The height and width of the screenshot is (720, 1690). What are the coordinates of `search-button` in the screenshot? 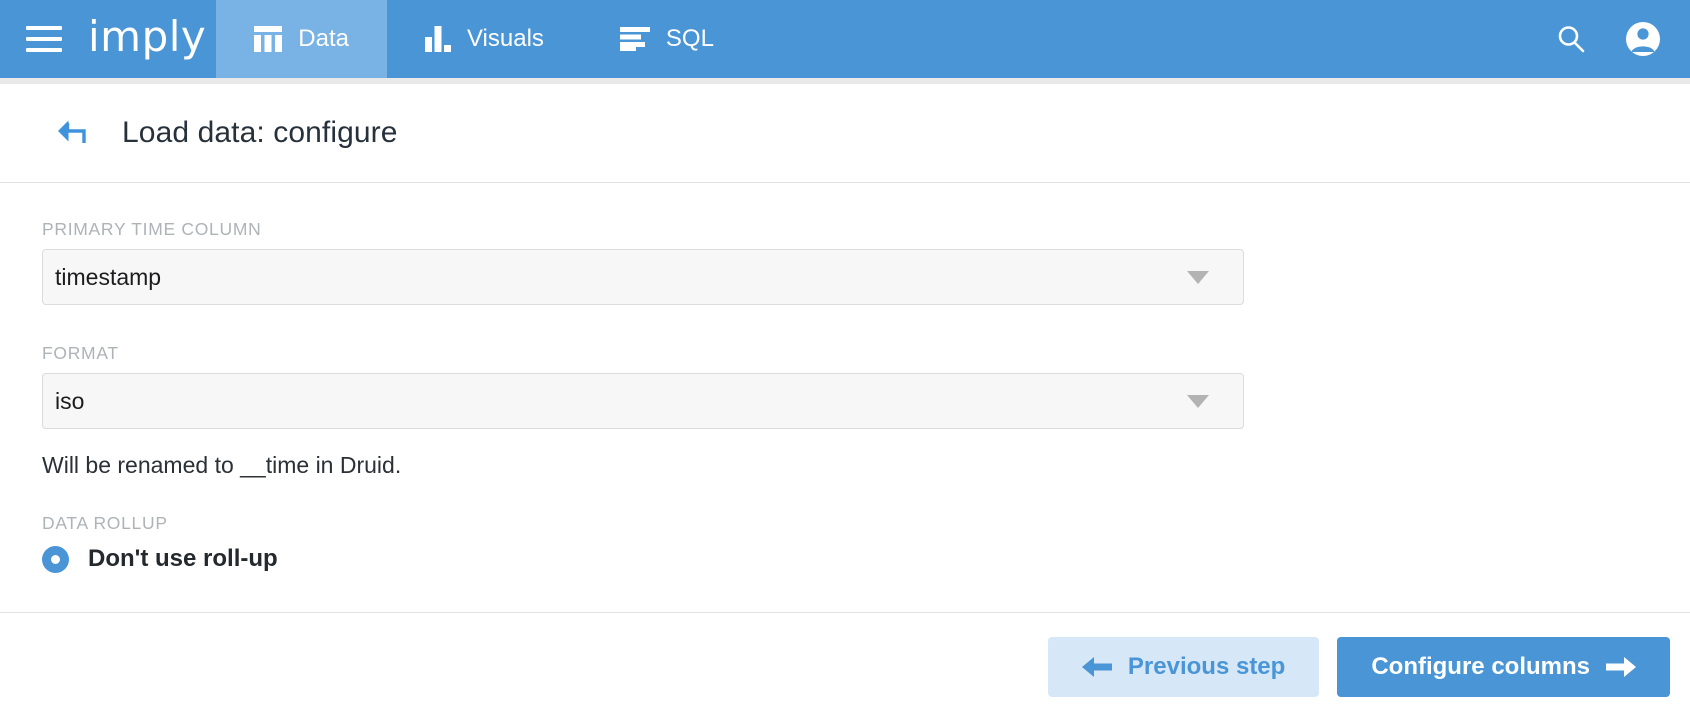 It's located at (1571, 39).